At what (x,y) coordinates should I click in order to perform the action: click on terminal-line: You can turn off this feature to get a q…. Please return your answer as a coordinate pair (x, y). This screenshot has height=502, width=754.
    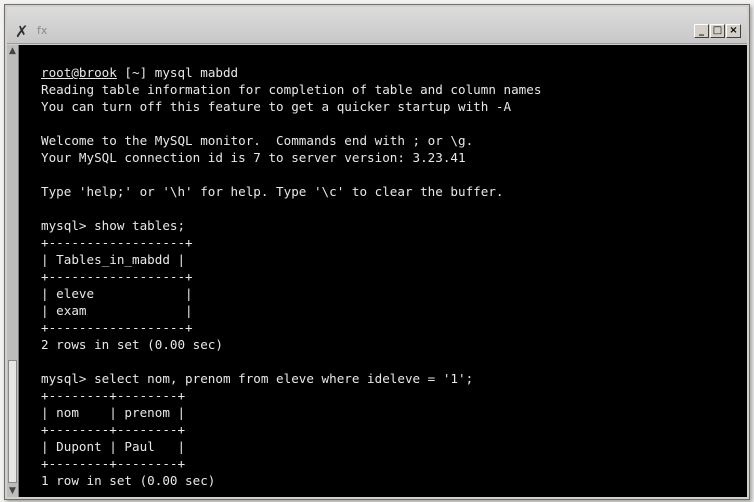
    Looking at the image, I should click on (276, 106).